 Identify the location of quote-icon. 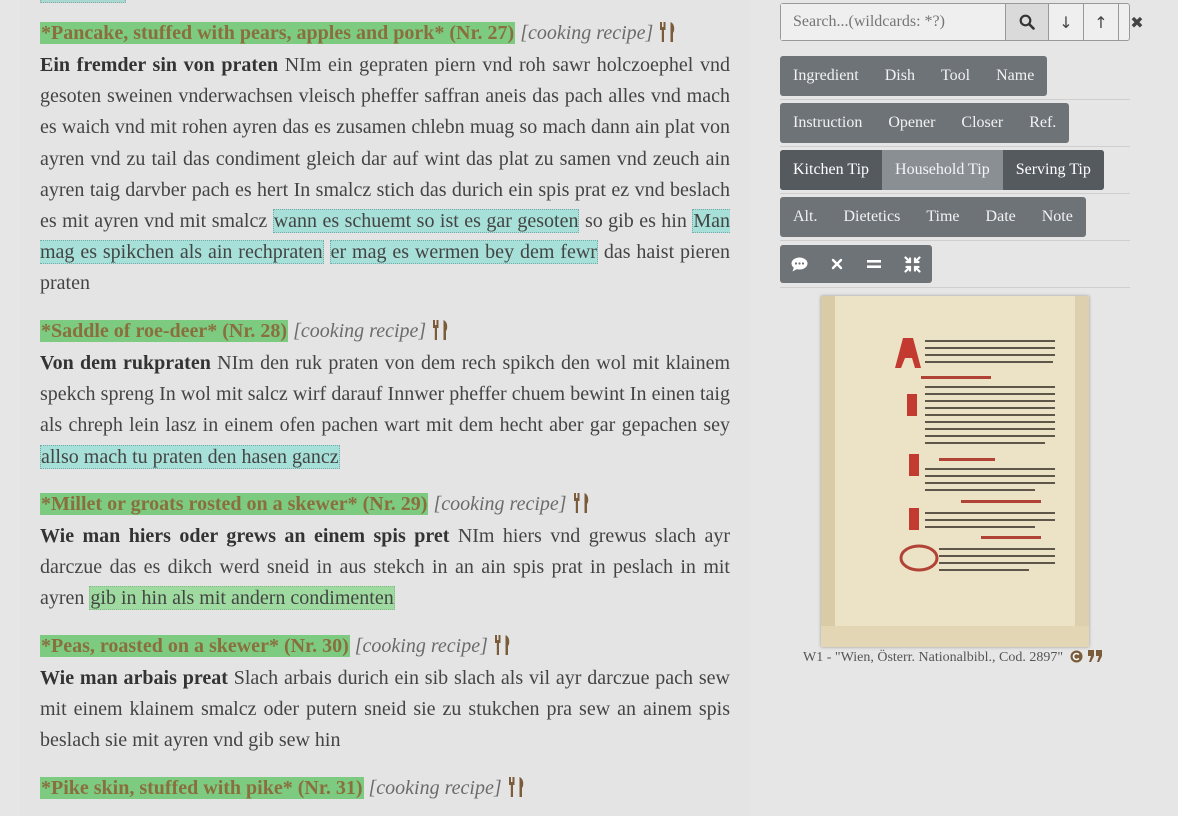
(1095, 656).